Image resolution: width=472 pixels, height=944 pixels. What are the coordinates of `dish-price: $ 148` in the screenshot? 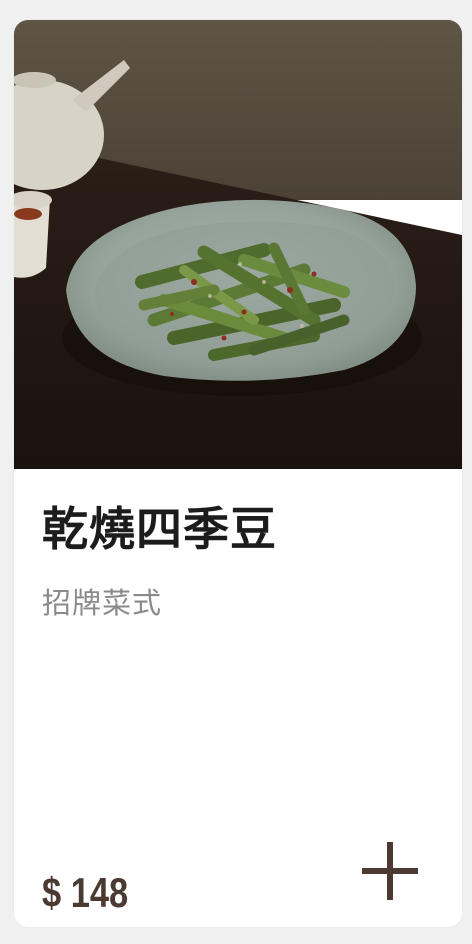 It's located at (85, 892).